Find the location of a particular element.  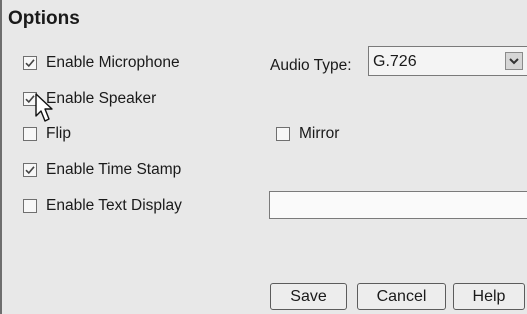

enable-microphone-row: Enable Microphone is located at coordinates (101, 63).